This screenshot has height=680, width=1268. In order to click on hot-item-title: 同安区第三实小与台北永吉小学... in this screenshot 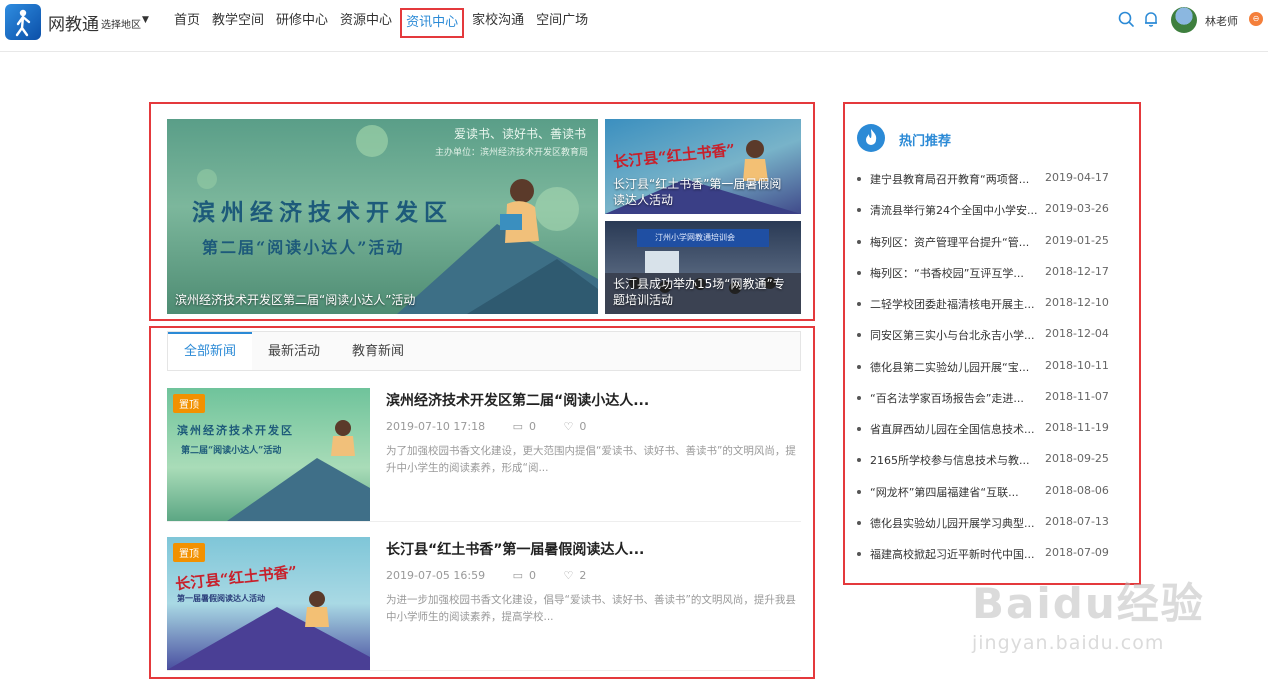, I will do `click(955, 335)`.